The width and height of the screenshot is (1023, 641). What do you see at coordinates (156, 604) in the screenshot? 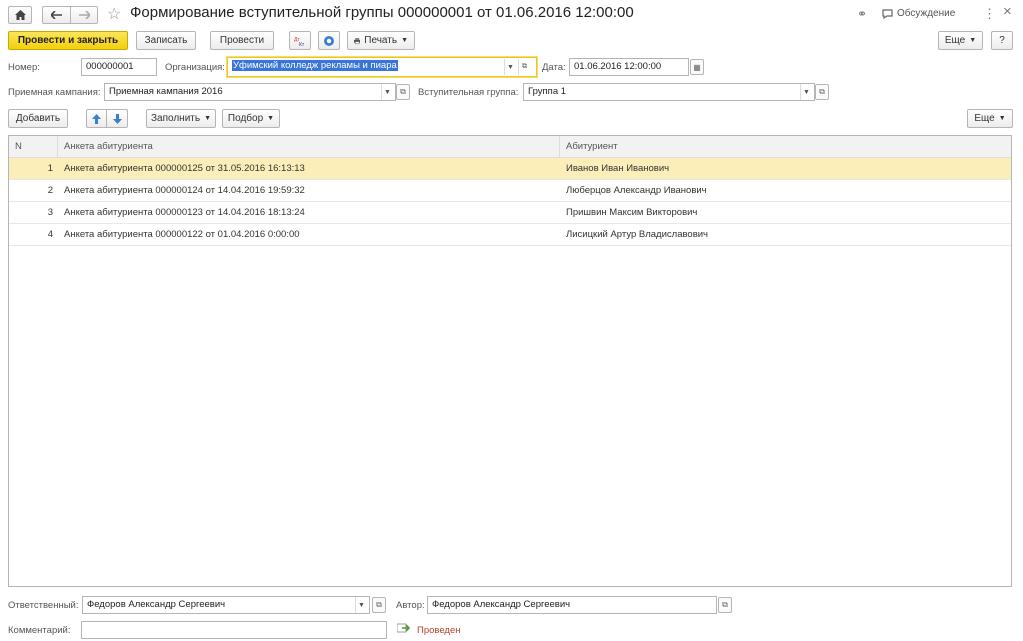
I see `responsible-value: Федоров Александр Сергеевич` at bounding box center [156, 604].